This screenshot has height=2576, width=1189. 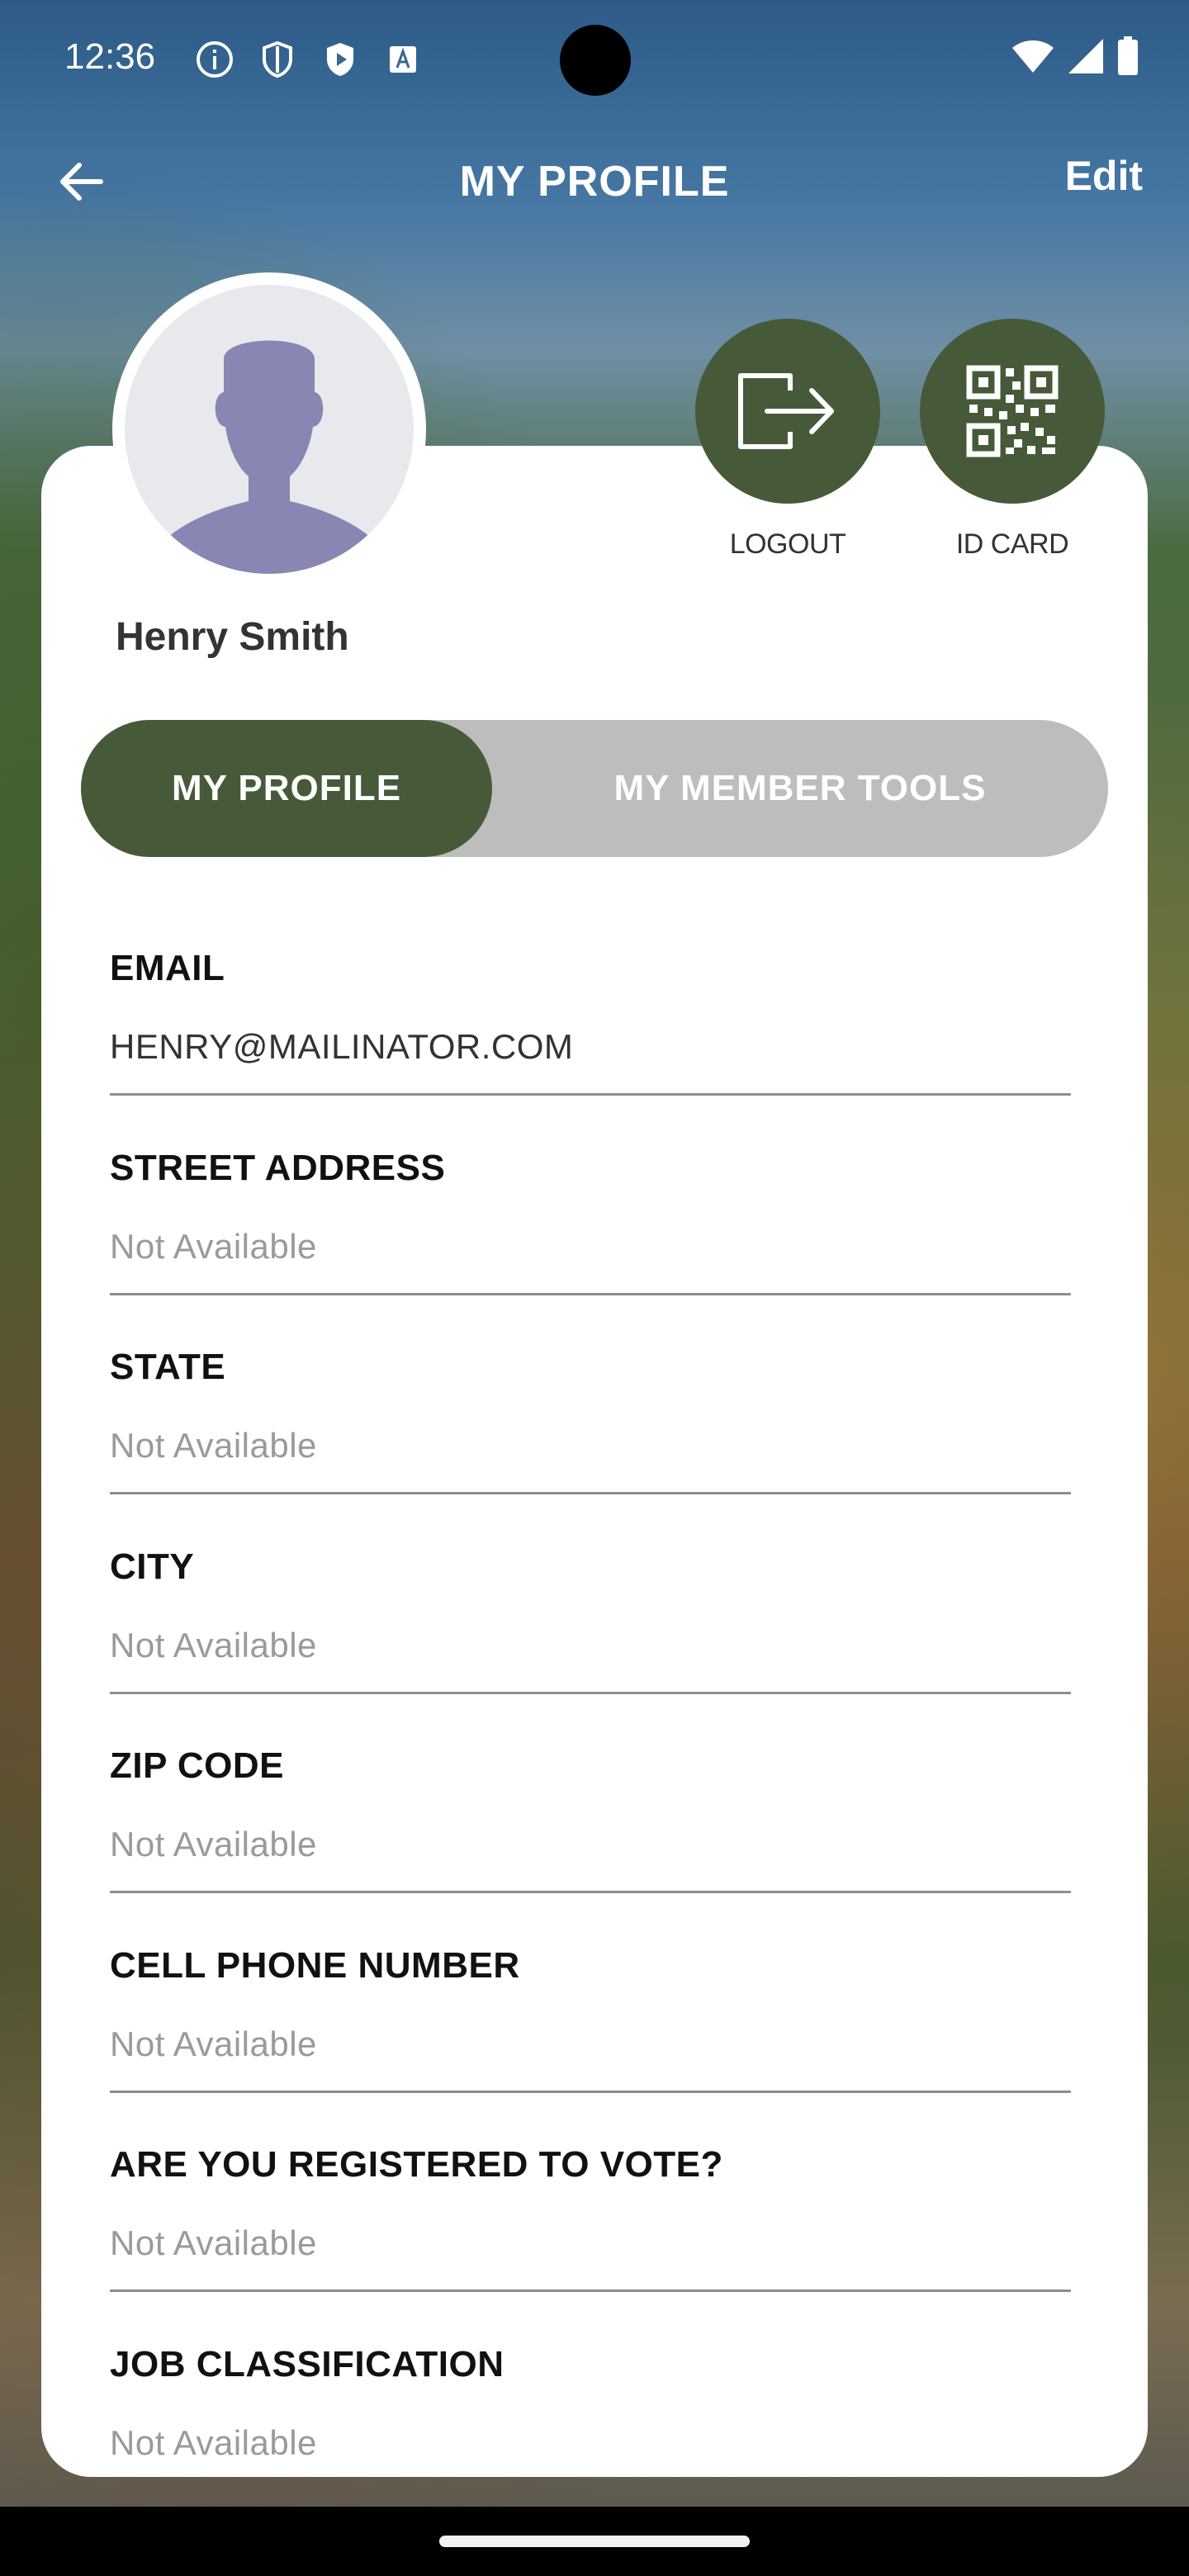 What do you see at coordinates (594, 2541) in the screenshot?
I see `home-indicator` at bounding box center [594, 2541].